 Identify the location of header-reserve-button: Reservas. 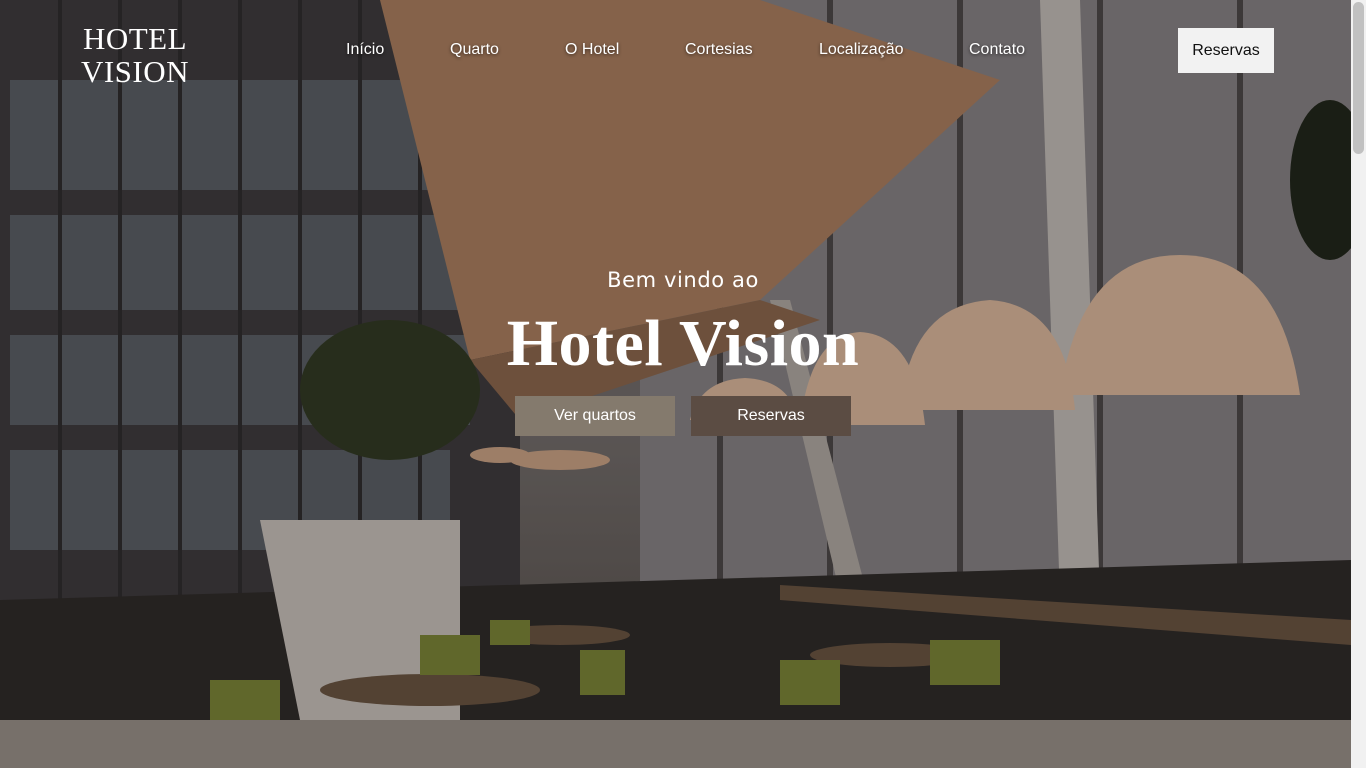
(1226, 50).